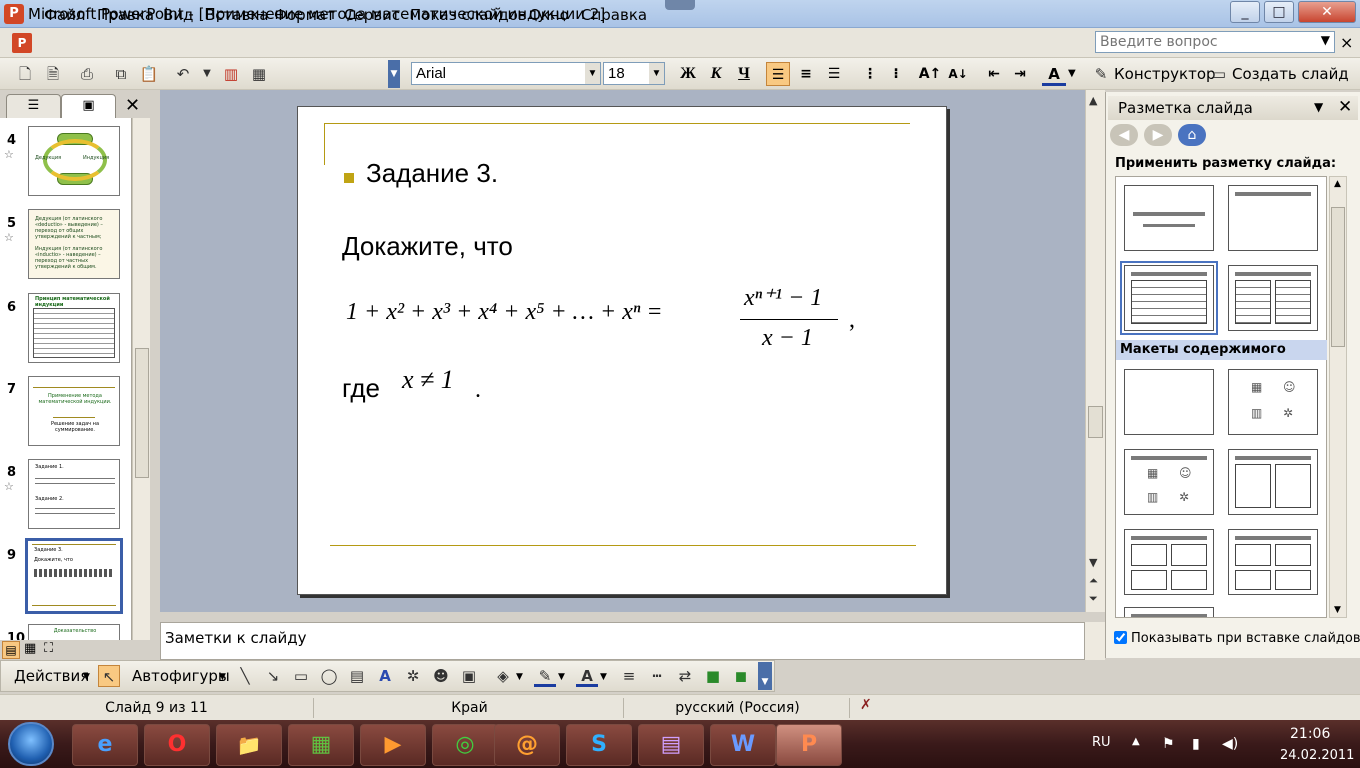 This screenshot has width=1360, height=768. What do you see at coordinates (1273, 298) in the screenshot?
I see `layout-two-columns` at bounding box center [1273, 298].